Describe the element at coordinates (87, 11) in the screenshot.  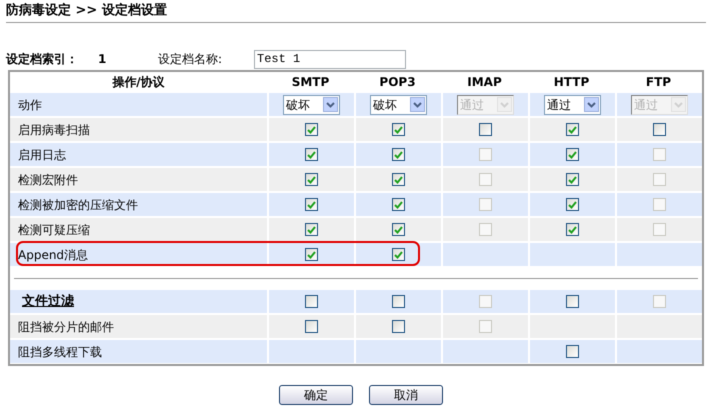
I see `page-title: 防病毒设定 >> 设定档设置` at that location.